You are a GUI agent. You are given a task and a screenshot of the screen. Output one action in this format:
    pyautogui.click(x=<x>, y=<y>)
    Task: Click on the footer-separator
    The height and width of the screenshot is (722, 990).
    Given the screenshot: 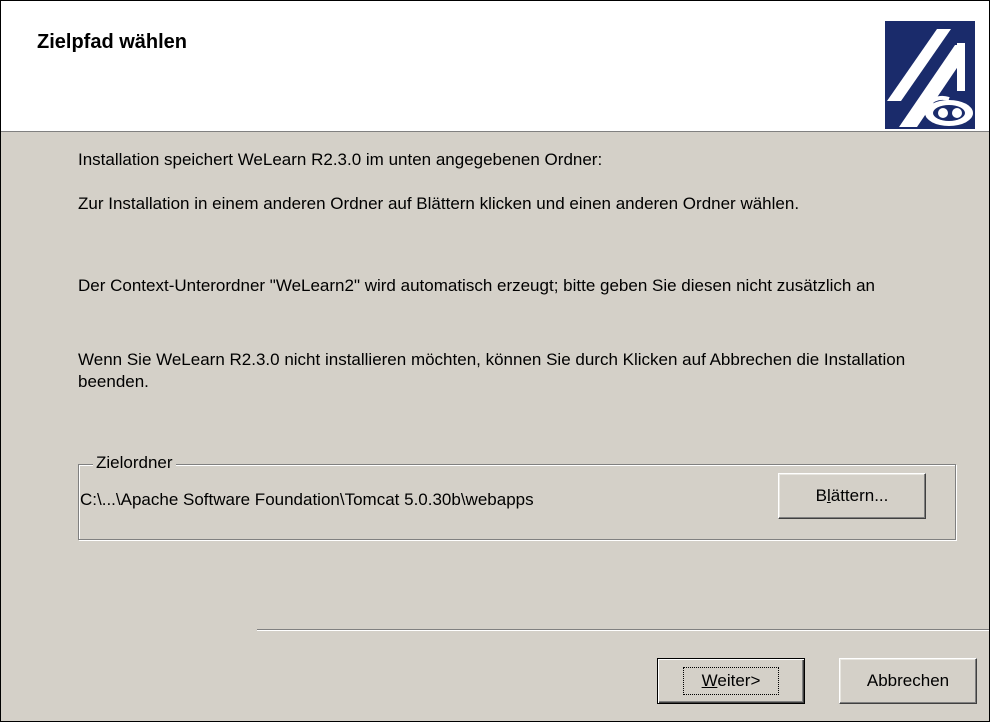 What is the action you would take?
    pyautogui.click(x=623, y=630)
    